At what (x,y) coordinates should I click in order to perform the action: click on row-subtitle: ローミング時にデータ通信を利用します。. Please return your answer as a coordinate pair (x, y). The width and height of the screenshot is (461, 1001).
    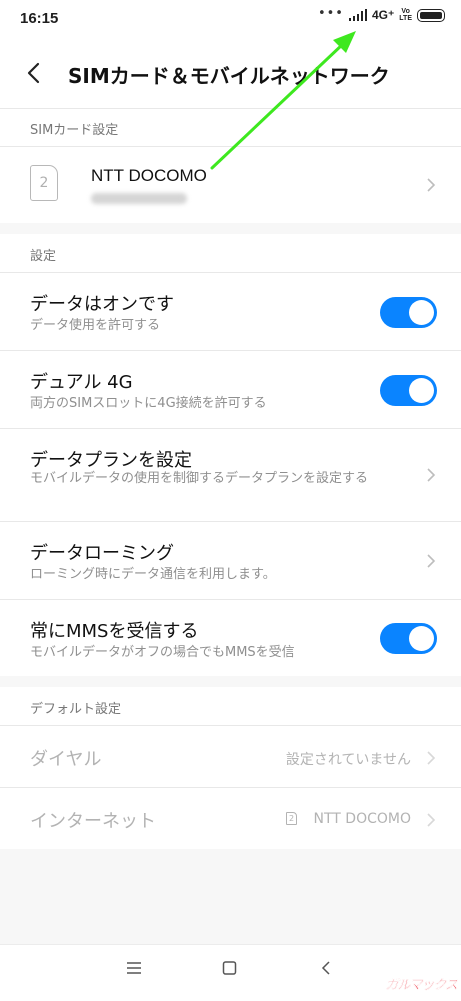
    Looking at the image, I should click on (153, 574).